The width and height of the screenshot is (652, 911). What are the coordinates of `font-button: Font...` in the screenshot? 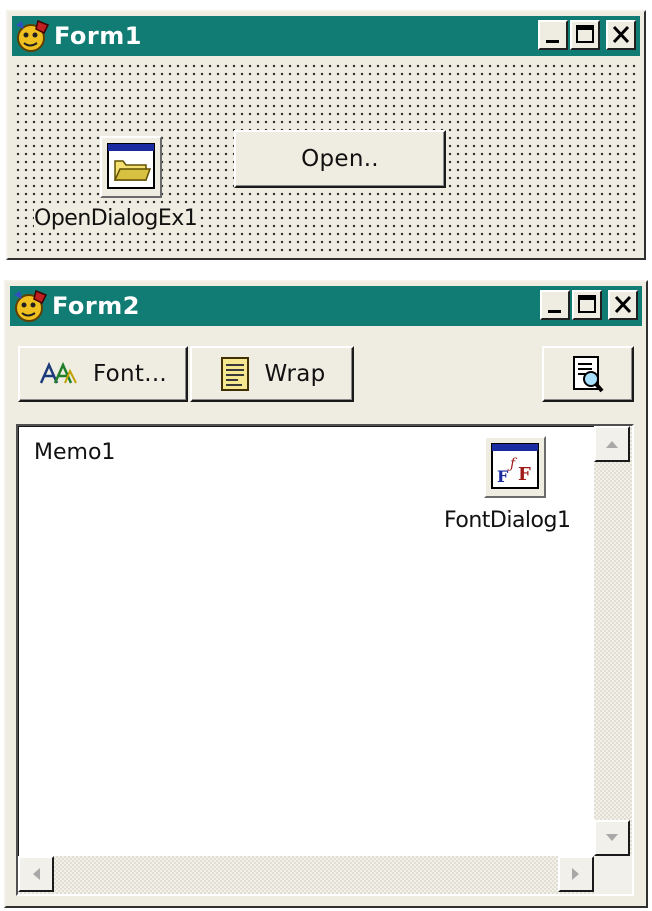 It's located at (103, 374).